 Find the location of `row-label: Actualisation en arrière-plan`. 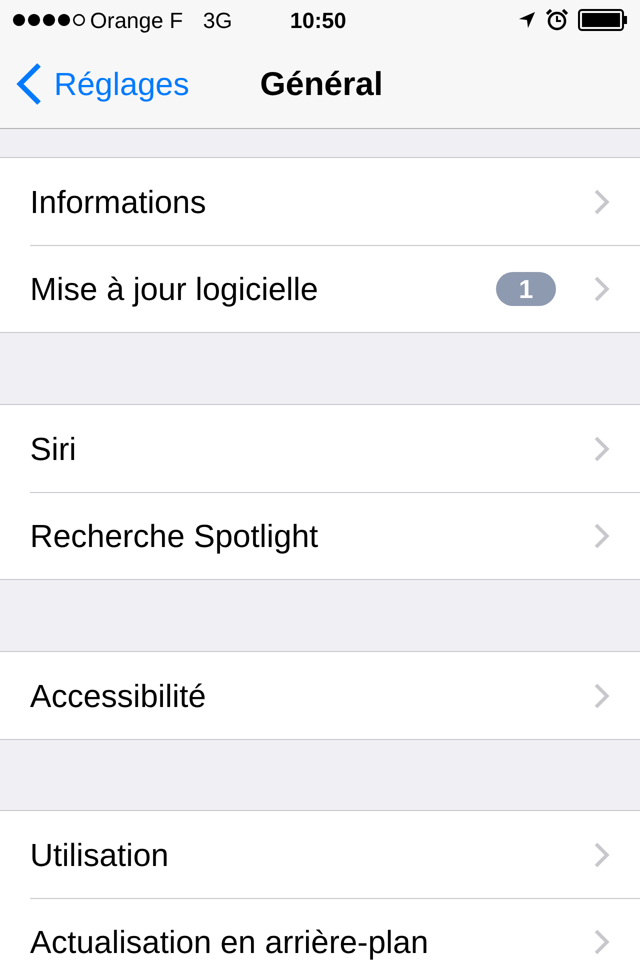

row-label: Actualisation en arrière-plan is located at coordinates (229, 941).